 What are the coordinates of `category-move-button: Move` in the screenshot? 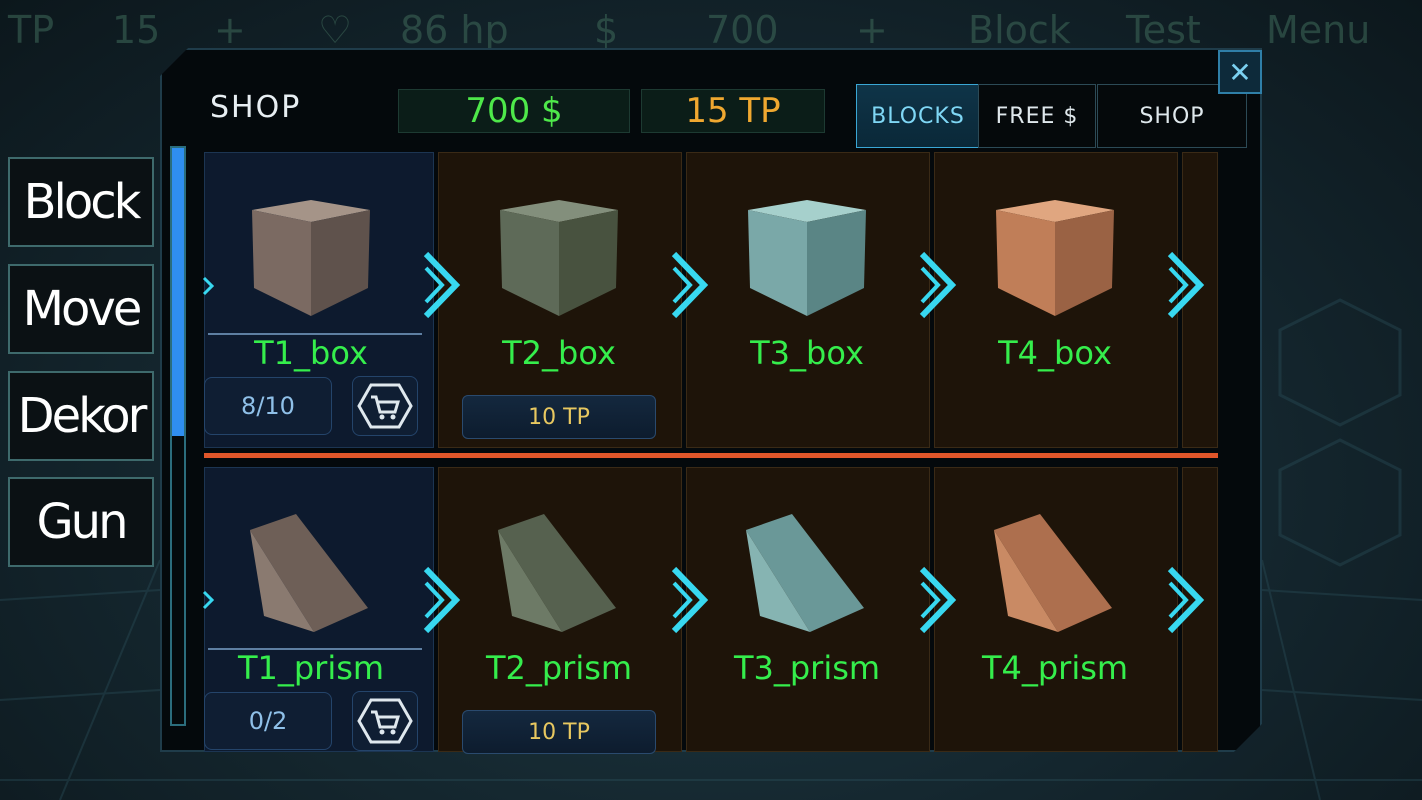 It's located at (81, 309).